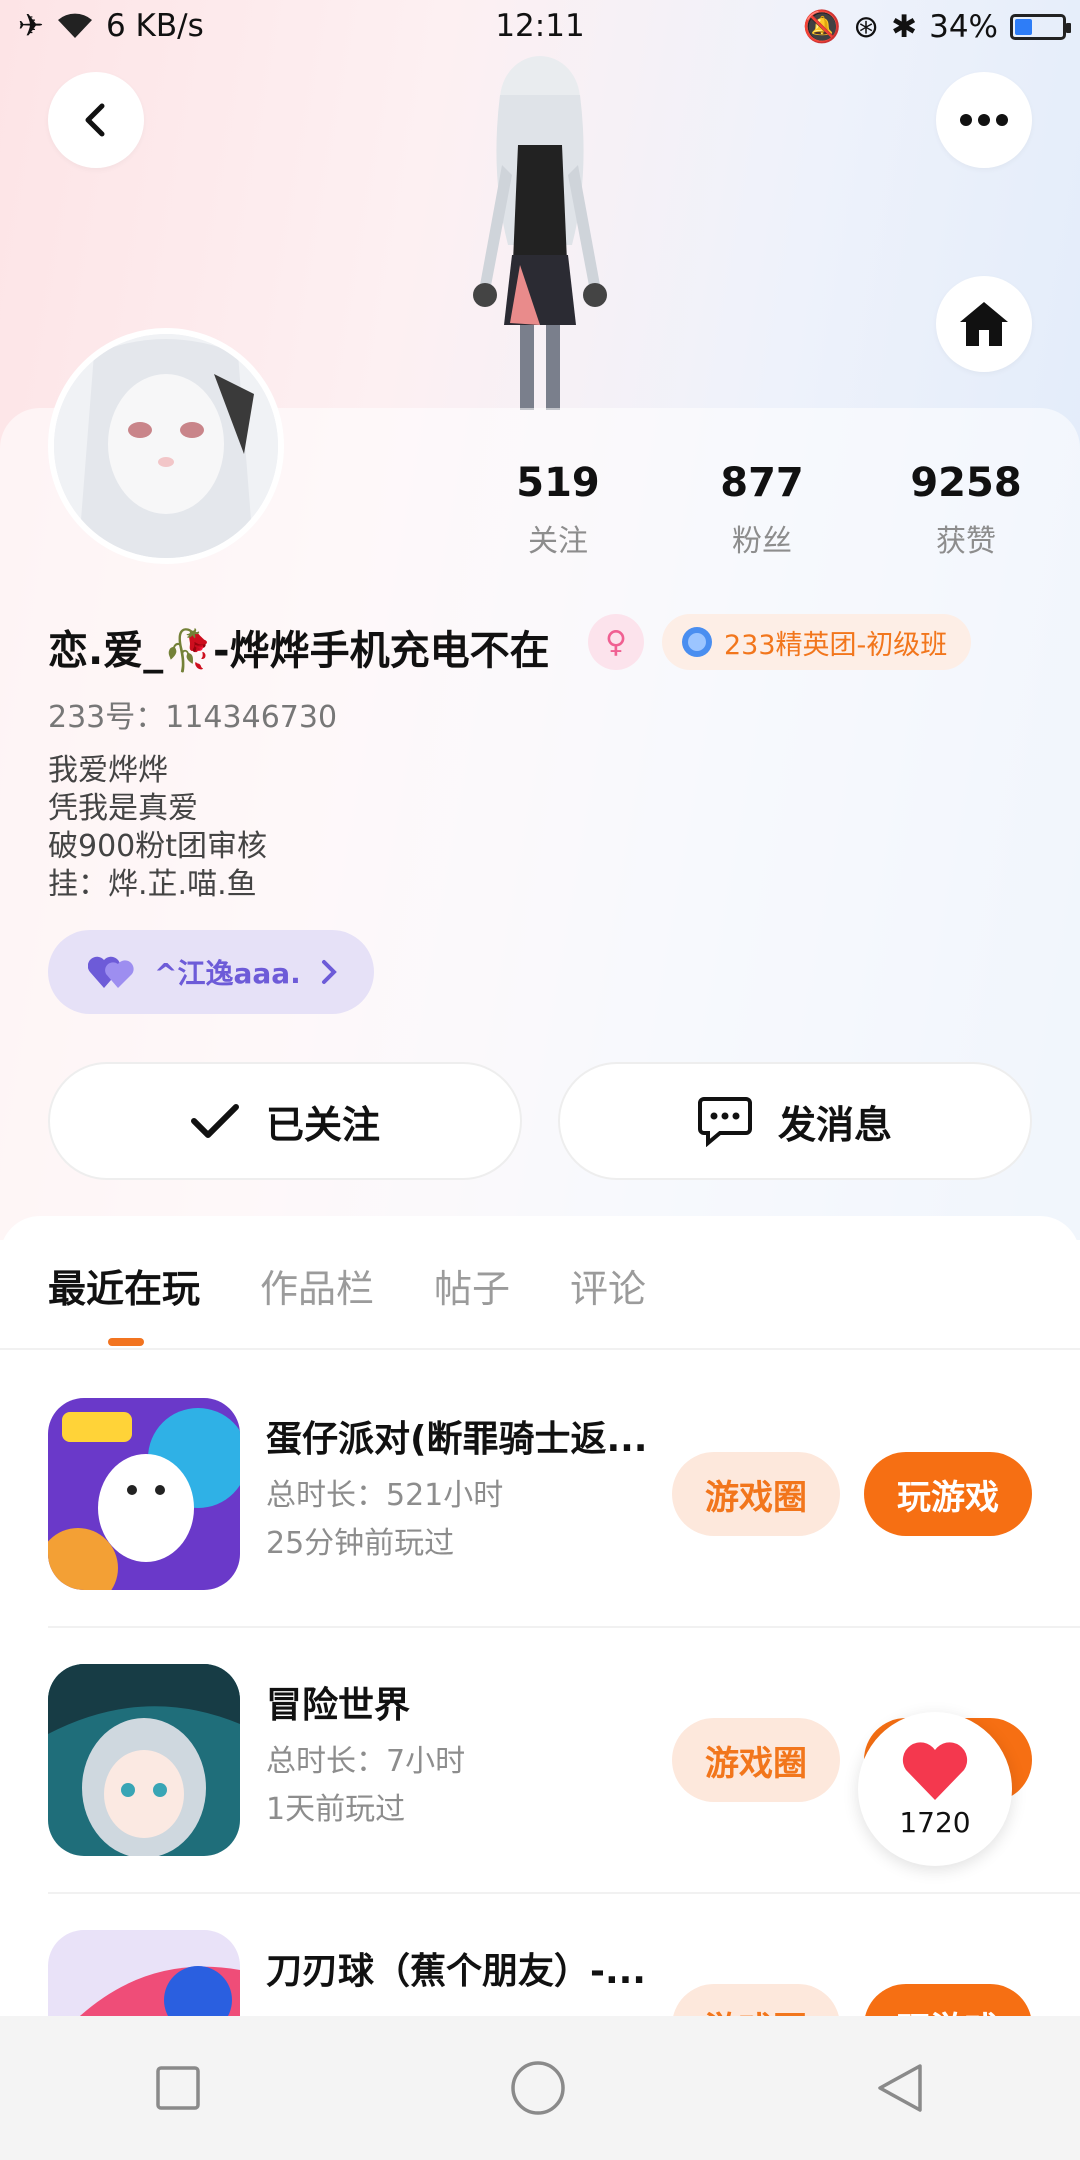  Describe the element at coordinates (178, 2088) in the screenshot. I see `recent-apps-icon` at that location.